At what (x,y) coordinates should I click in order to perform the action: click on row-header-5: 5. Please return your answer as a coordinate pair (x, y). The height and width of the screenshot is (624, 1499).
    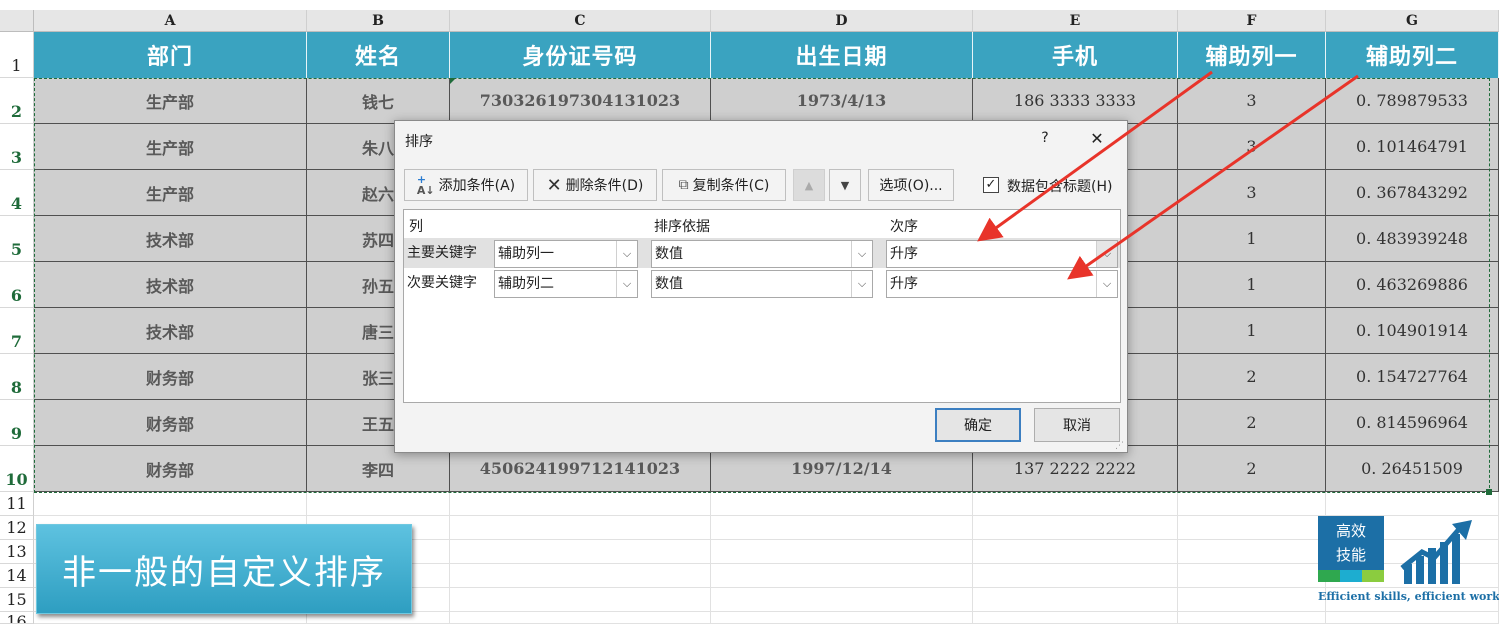
    Looking at the image, I should click on (17, 239).